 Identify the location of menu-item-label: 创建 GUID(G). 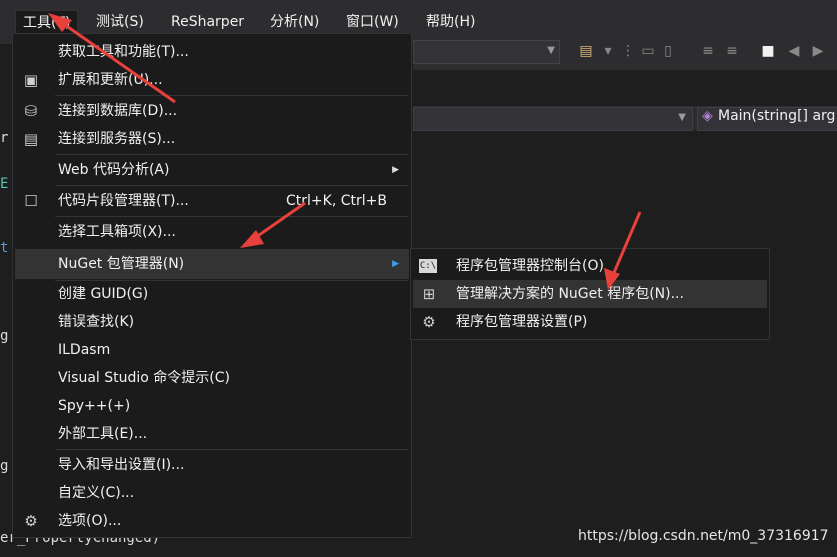
(103, 294).